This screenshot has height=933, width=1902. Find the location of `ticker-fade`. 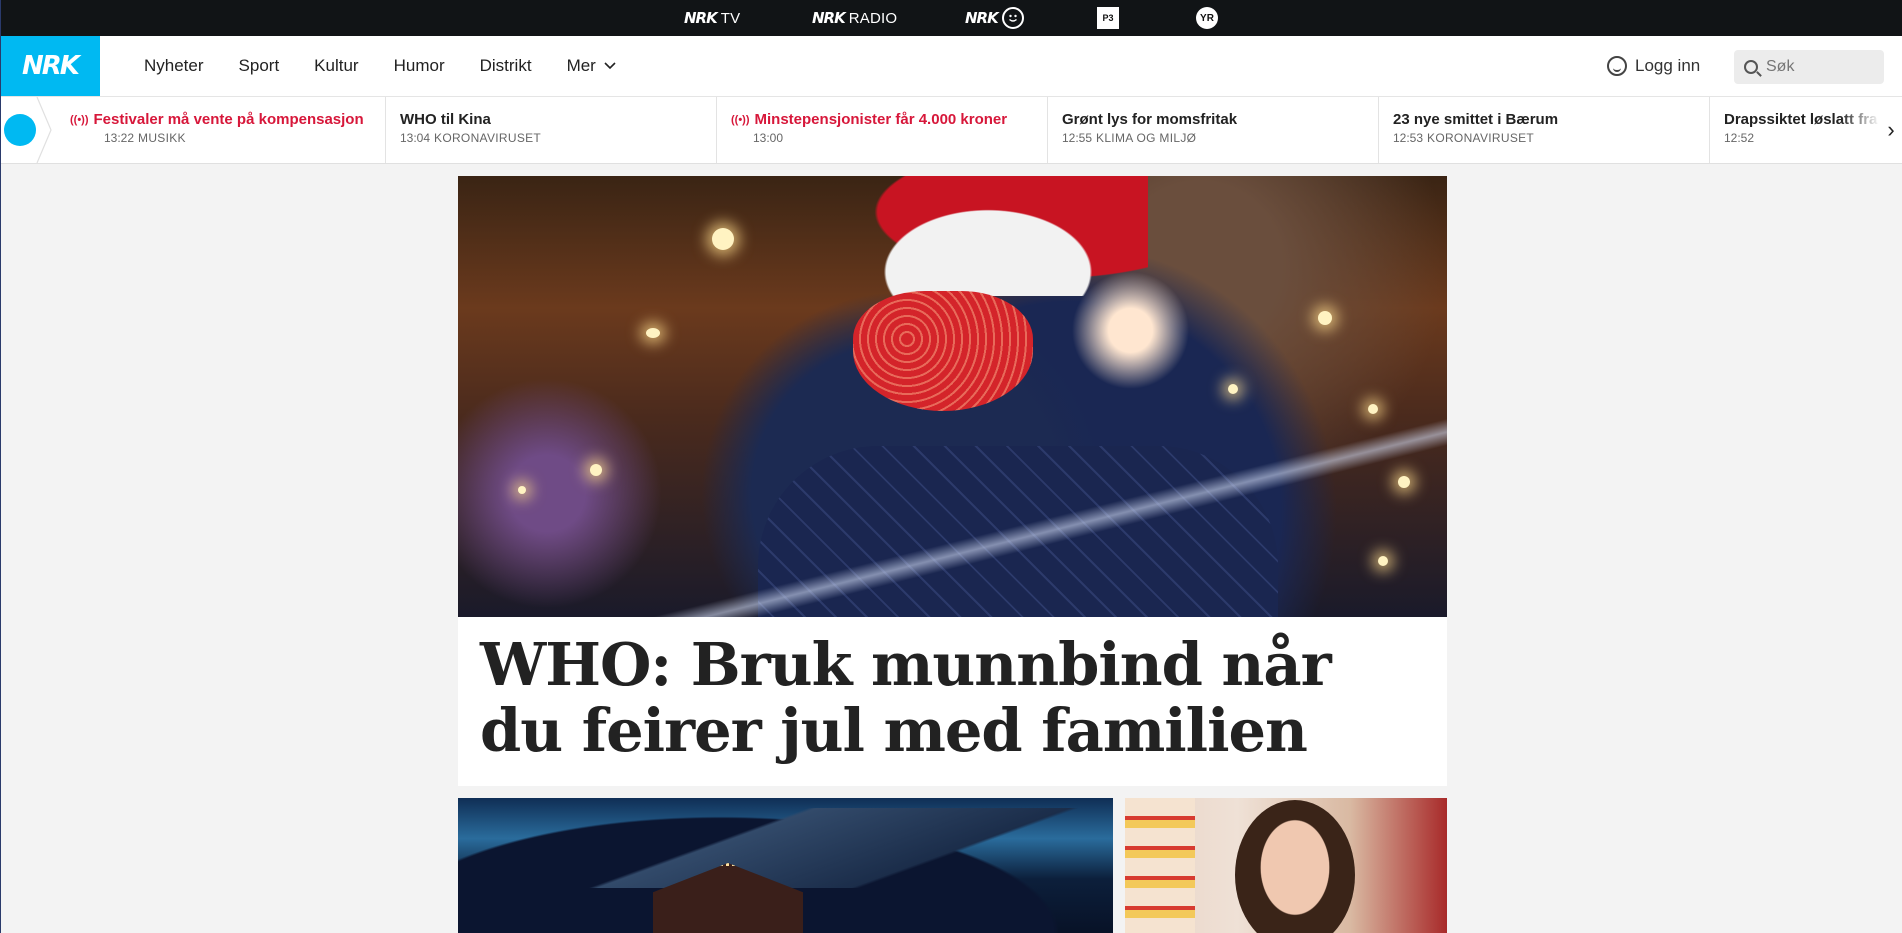

ticker-fade is located at coordinates (1860, 130).